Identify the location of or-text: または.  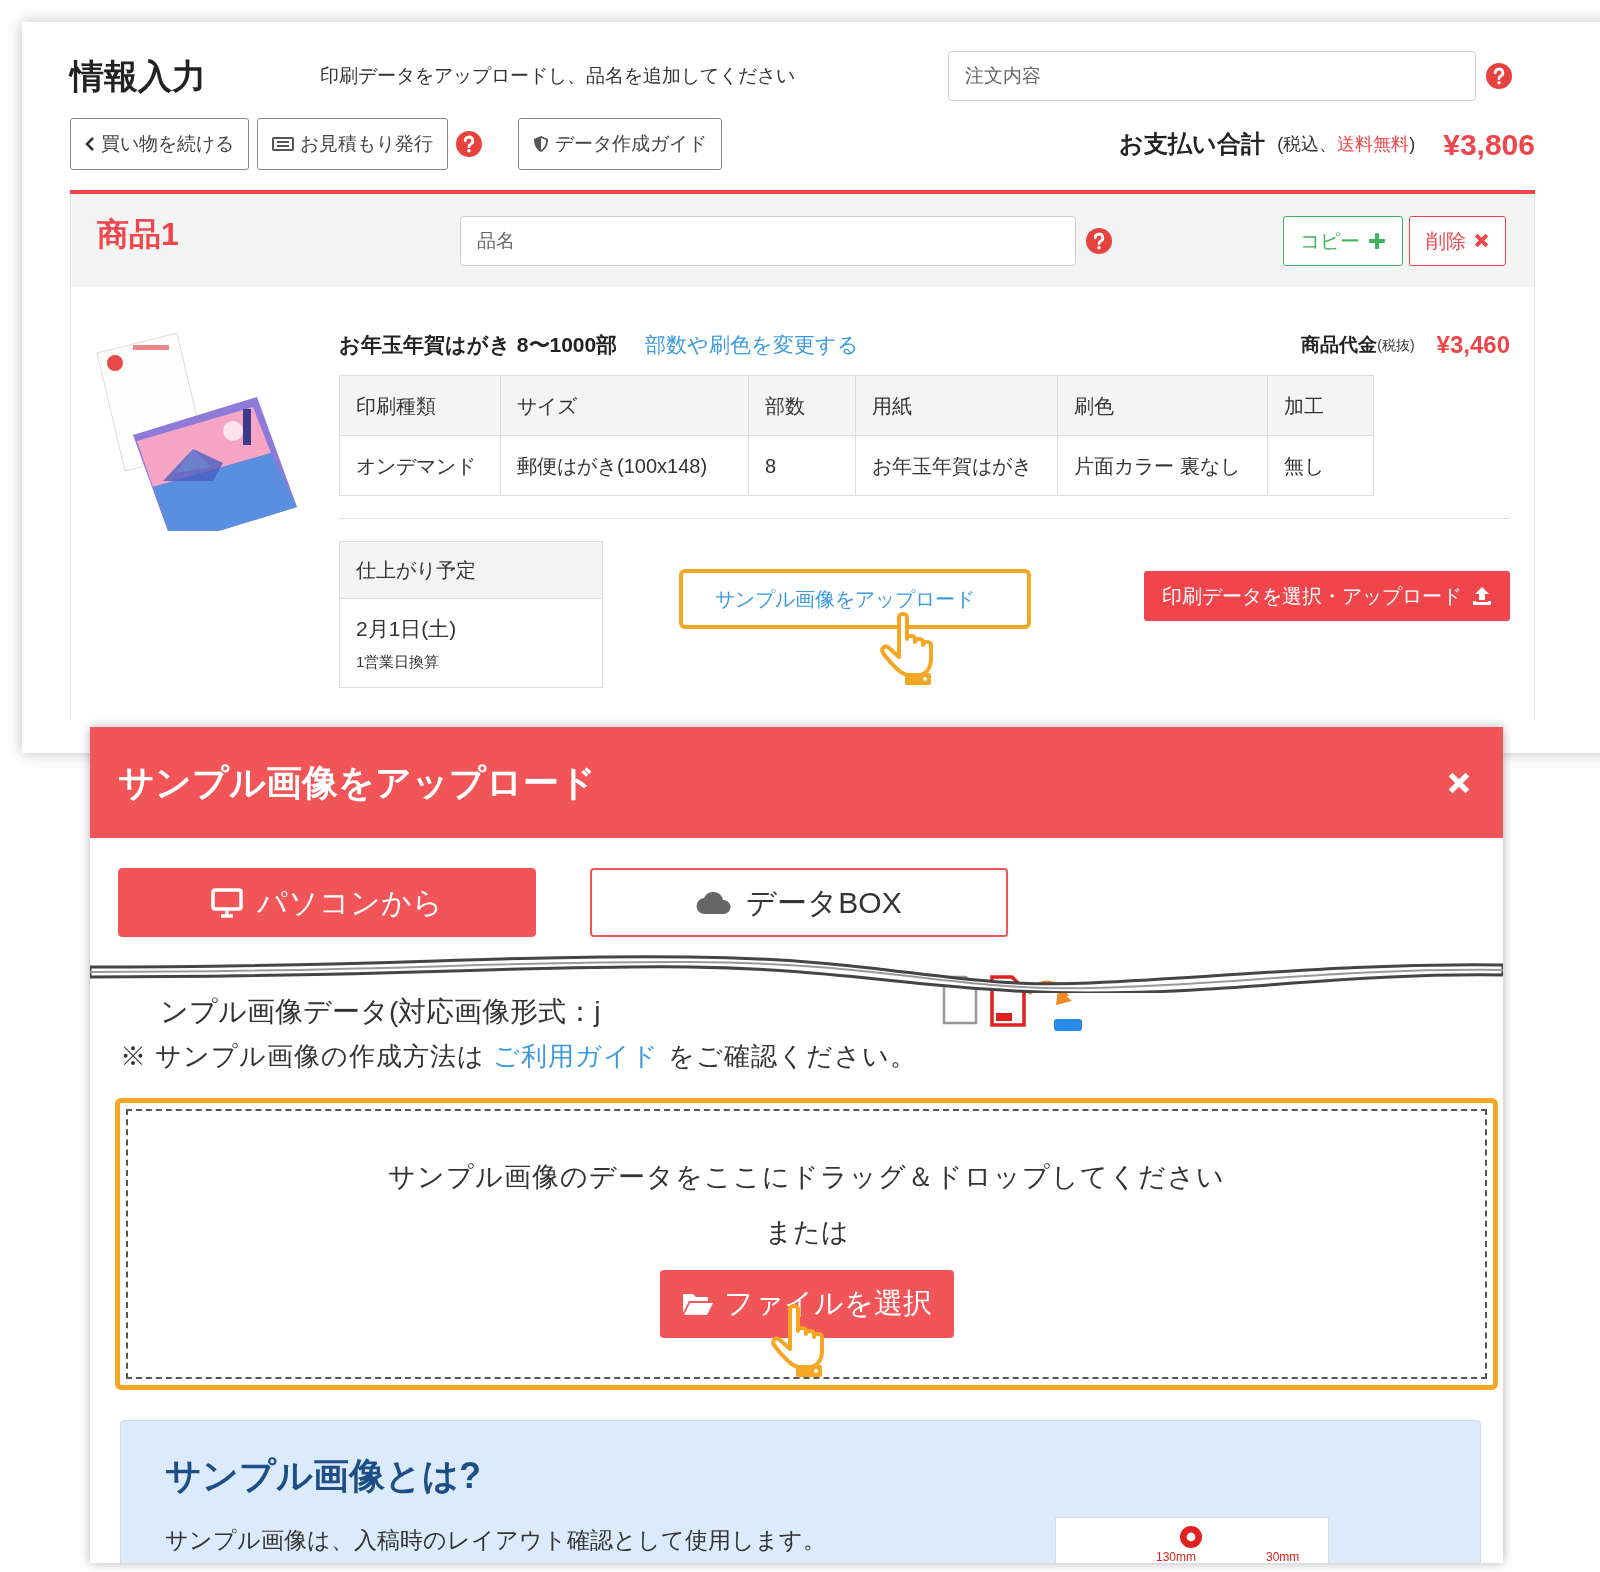
(806, 1232).